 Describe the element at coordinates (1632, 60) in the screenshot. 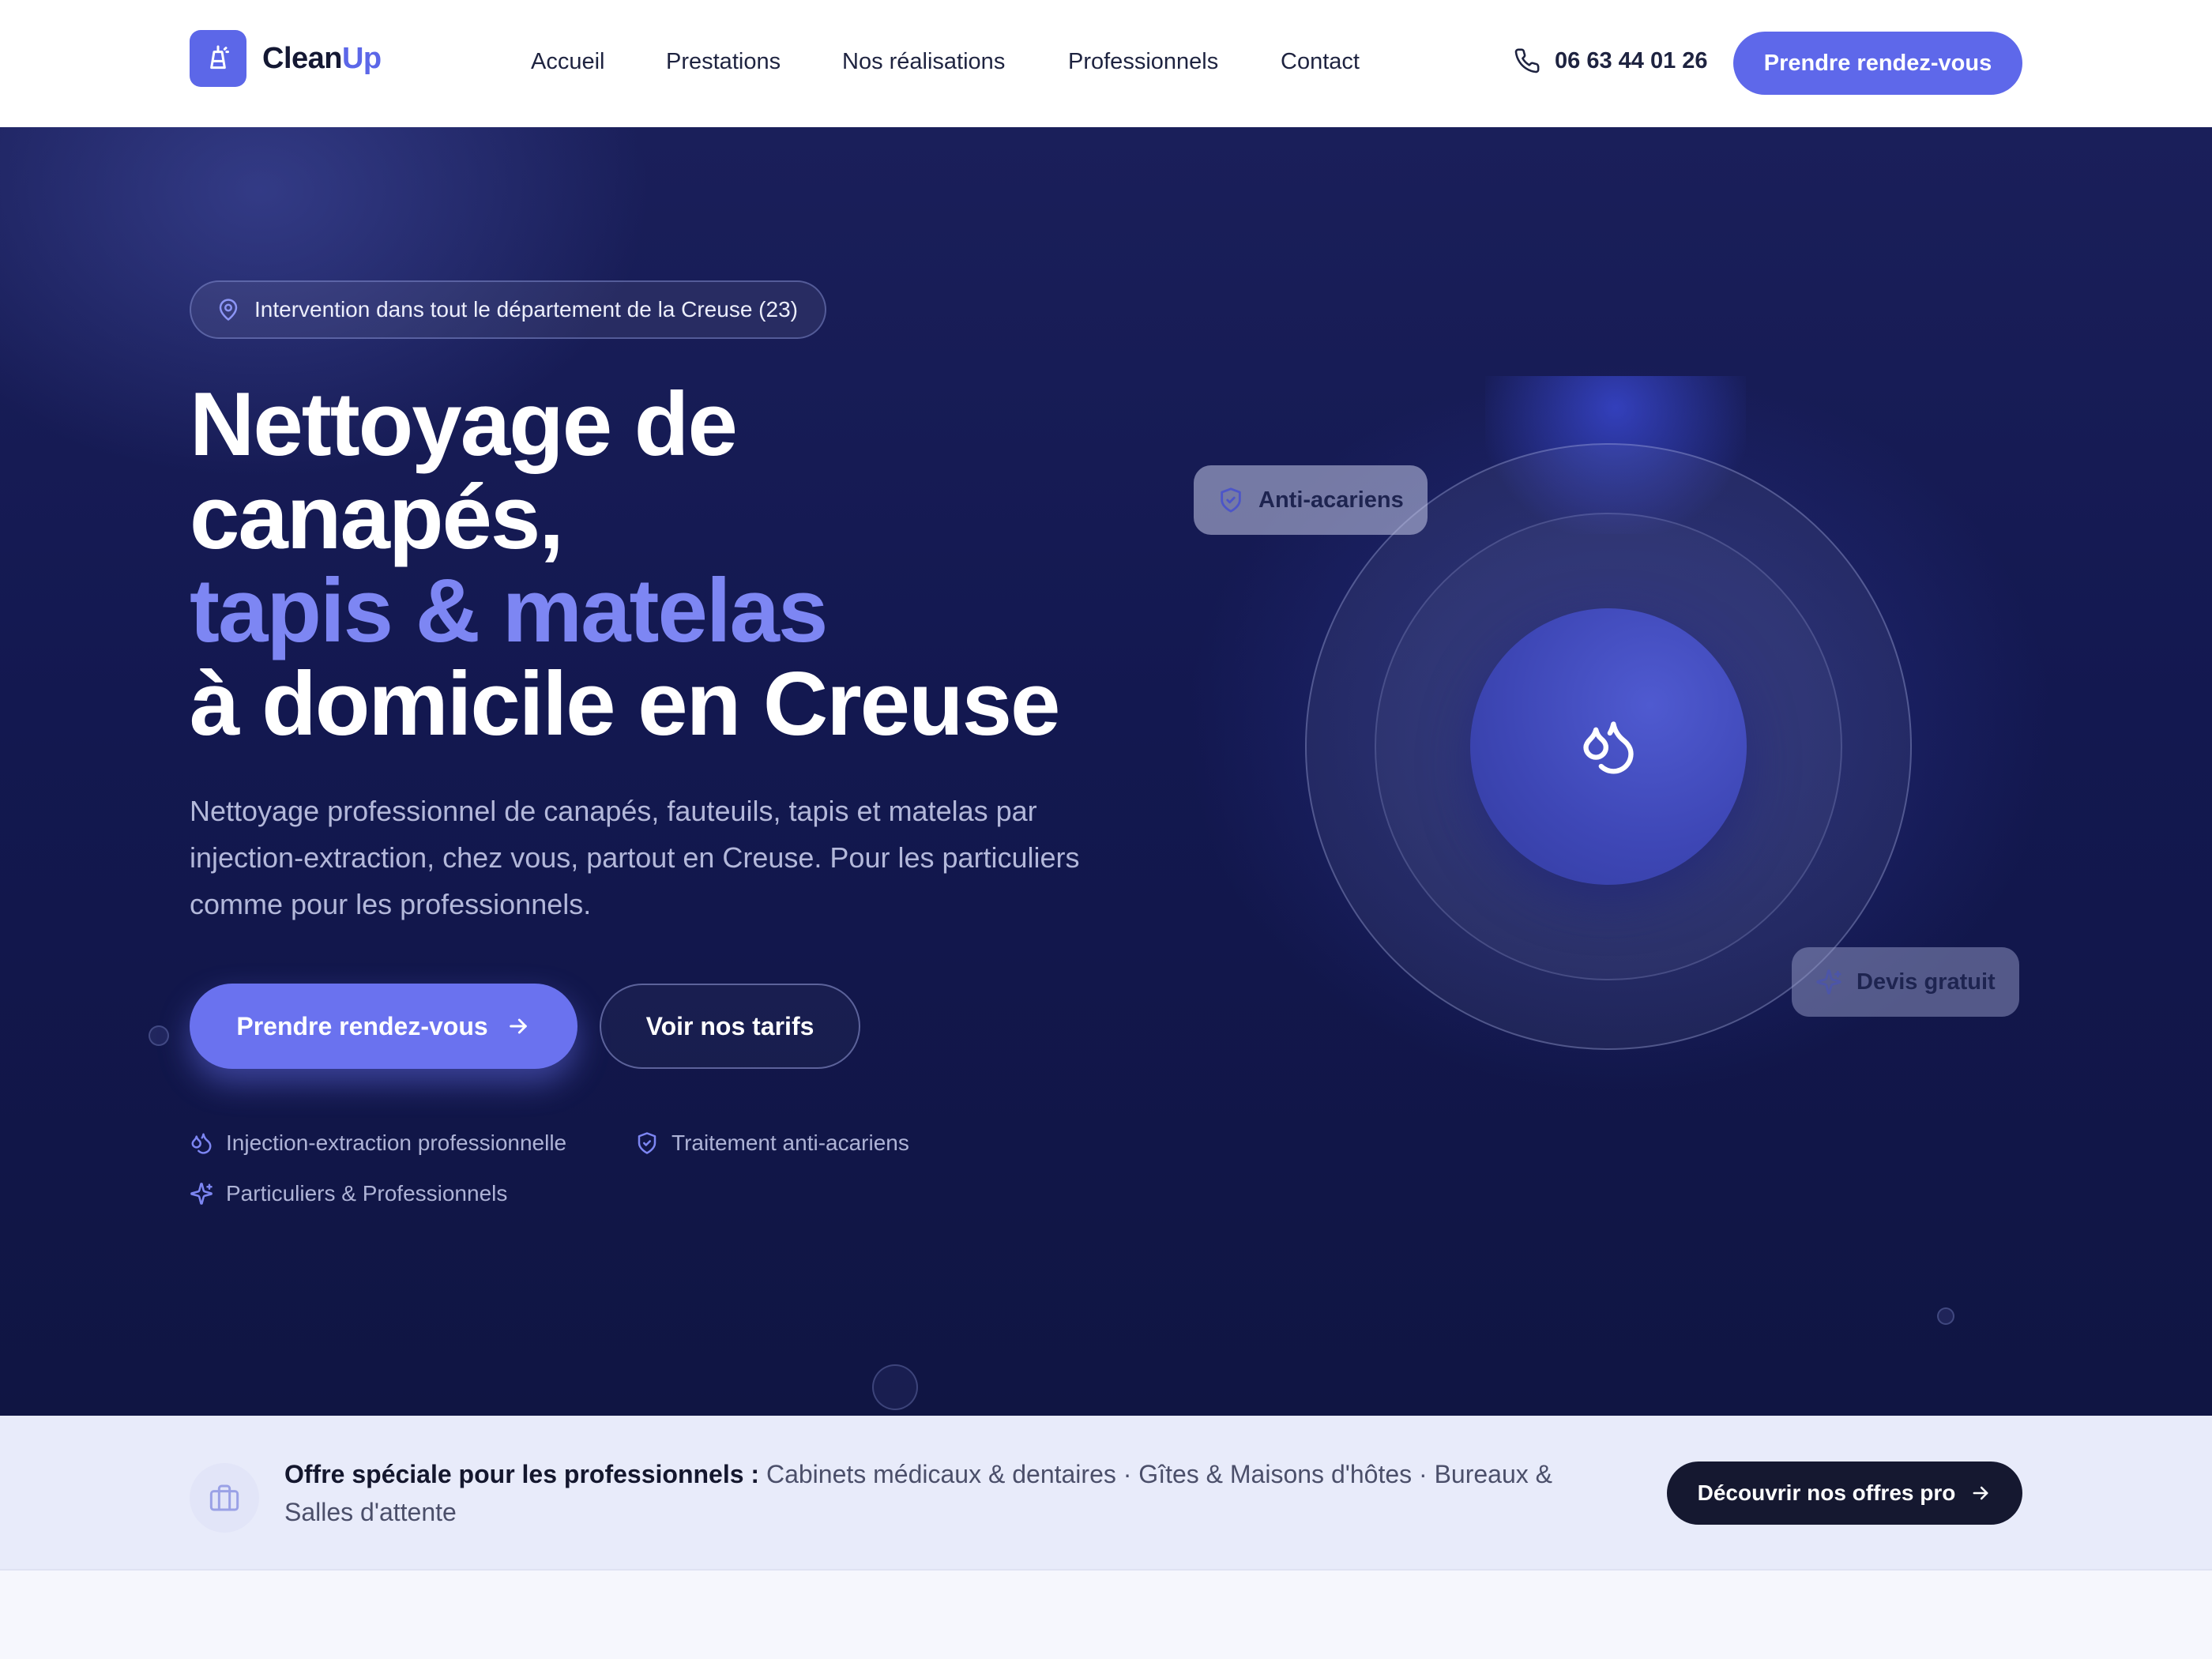

I see `phone-number: 06 63 44 01 26` at that location.